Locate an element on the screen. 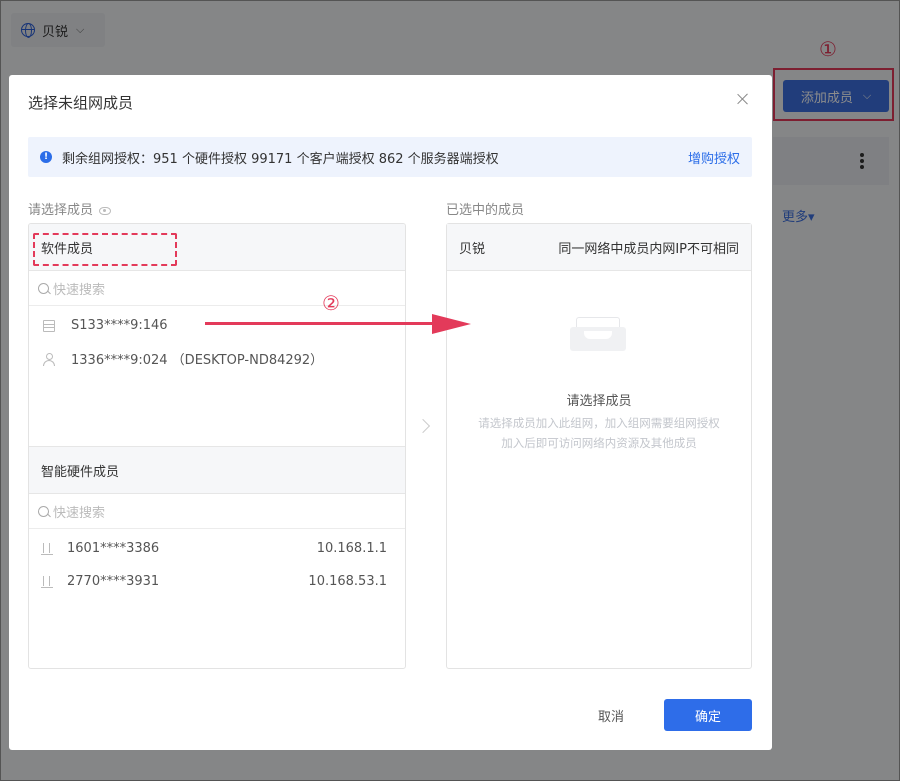 Image resolution: width=900 pixels, height=781 pixels. ip-hint: 同一网络中成员内网IP不可相同 is located at coordinates (648, 249).